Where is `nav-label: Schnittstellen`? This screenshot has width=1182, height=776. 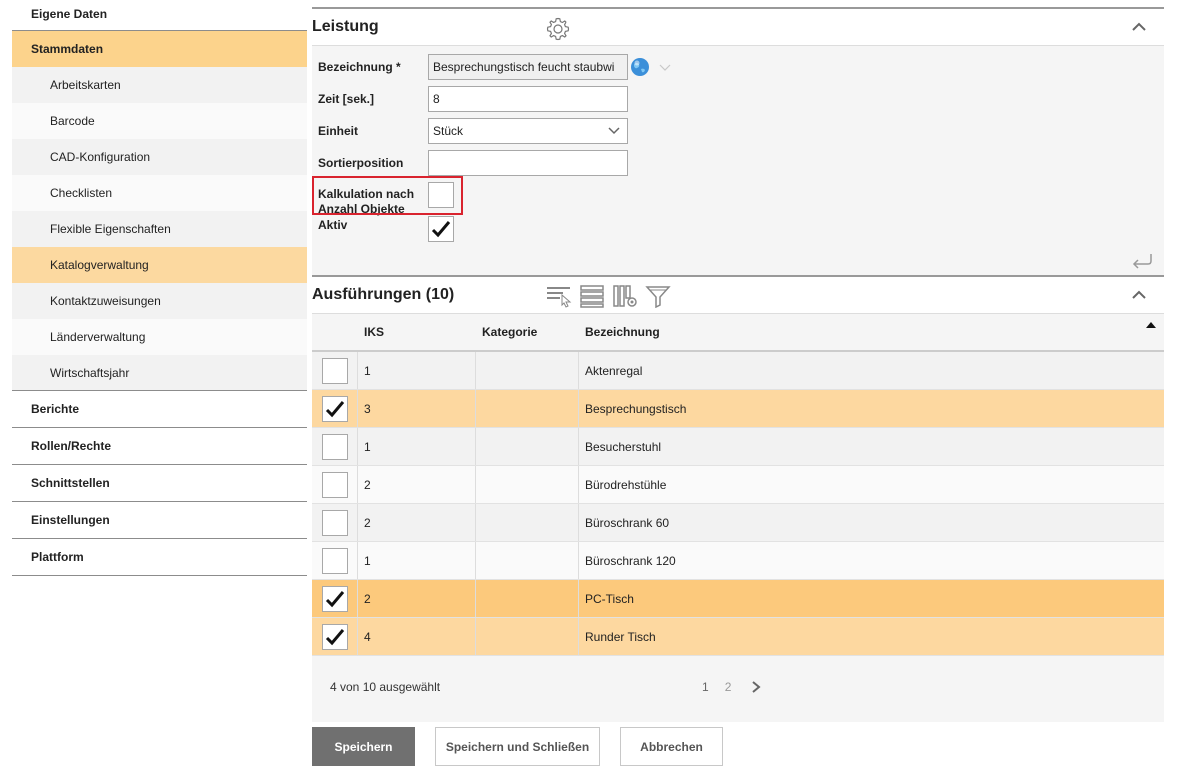
nav-label: Schnittstellen is located at coordinates (70, 483).